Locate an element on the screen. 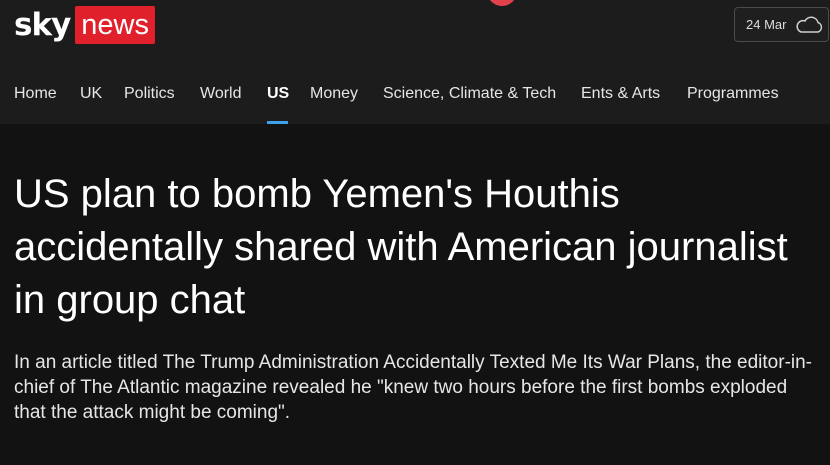  nav-item-home: Home is located at coordinates (35, 94).